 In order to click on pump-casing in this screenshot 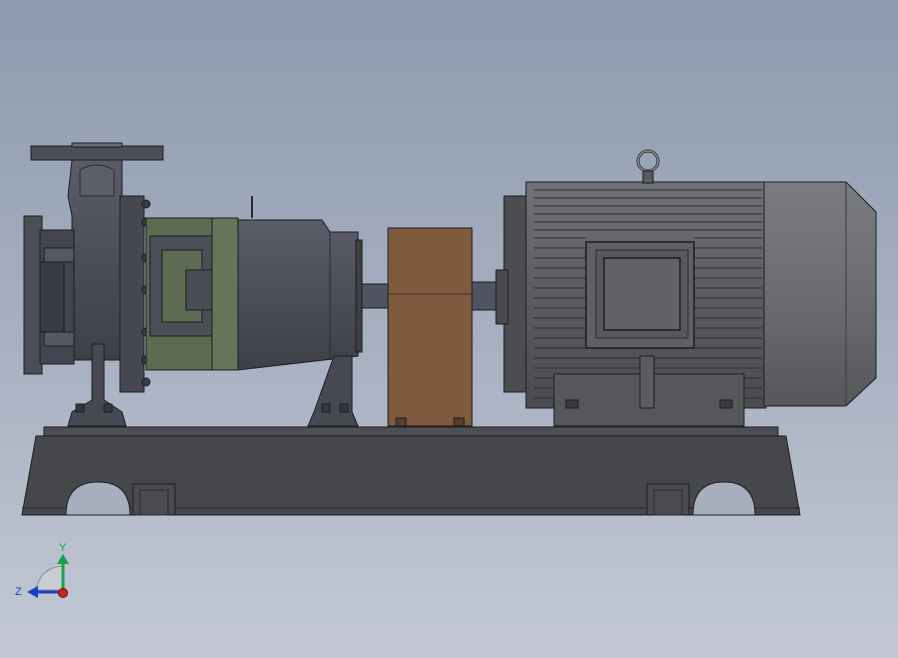, I will do `click(93, 284)`.